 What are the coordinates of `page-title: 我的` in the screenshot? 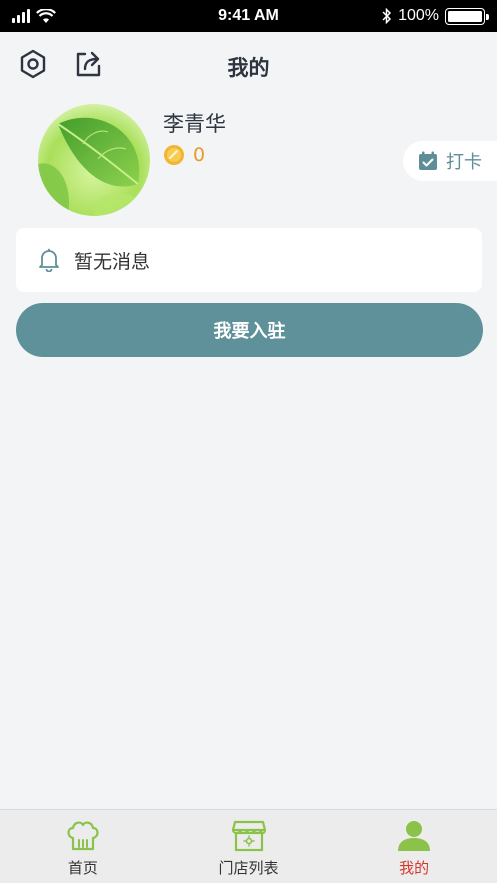 It's located at (248, 68).